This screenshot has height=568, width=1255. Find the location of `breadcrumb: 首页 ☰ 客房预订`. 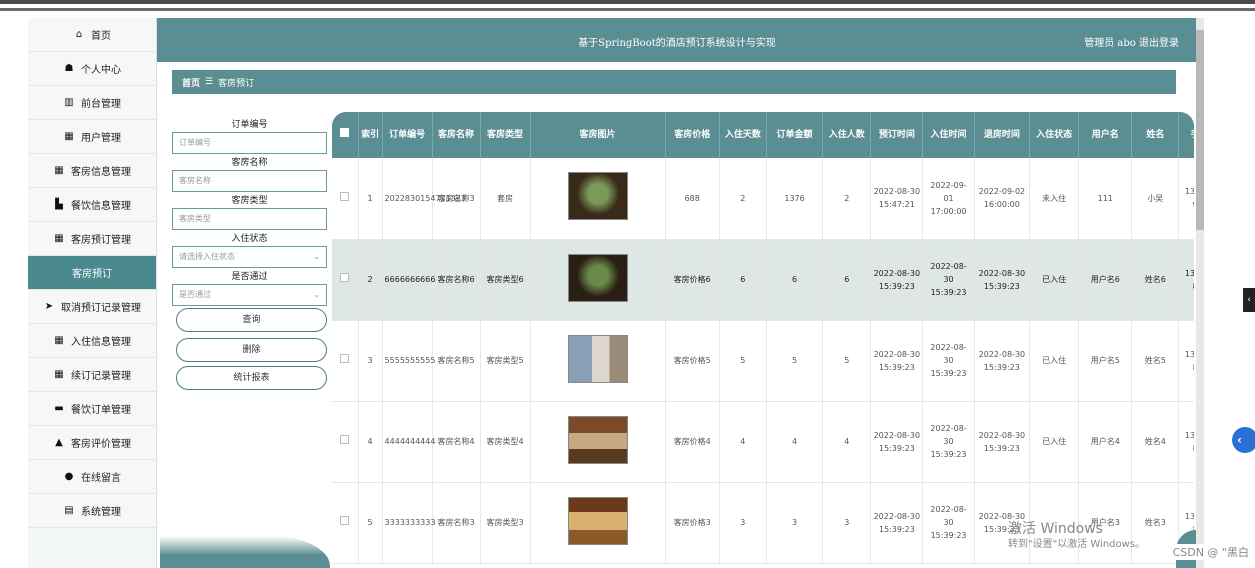

breadcrumb: 首页 ☰ 客房预订 is located at coordinates (674, 82).